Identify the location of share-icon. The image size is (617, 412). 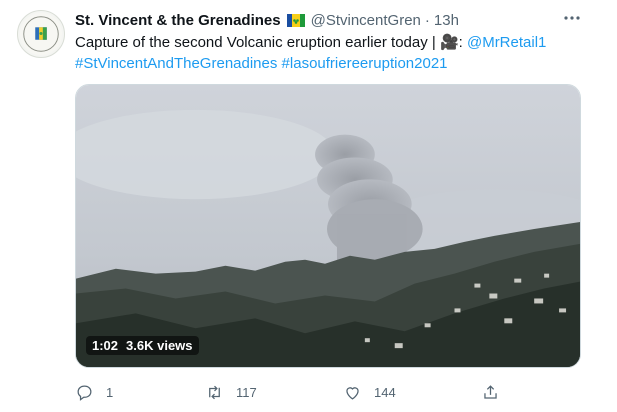
(490, 391).